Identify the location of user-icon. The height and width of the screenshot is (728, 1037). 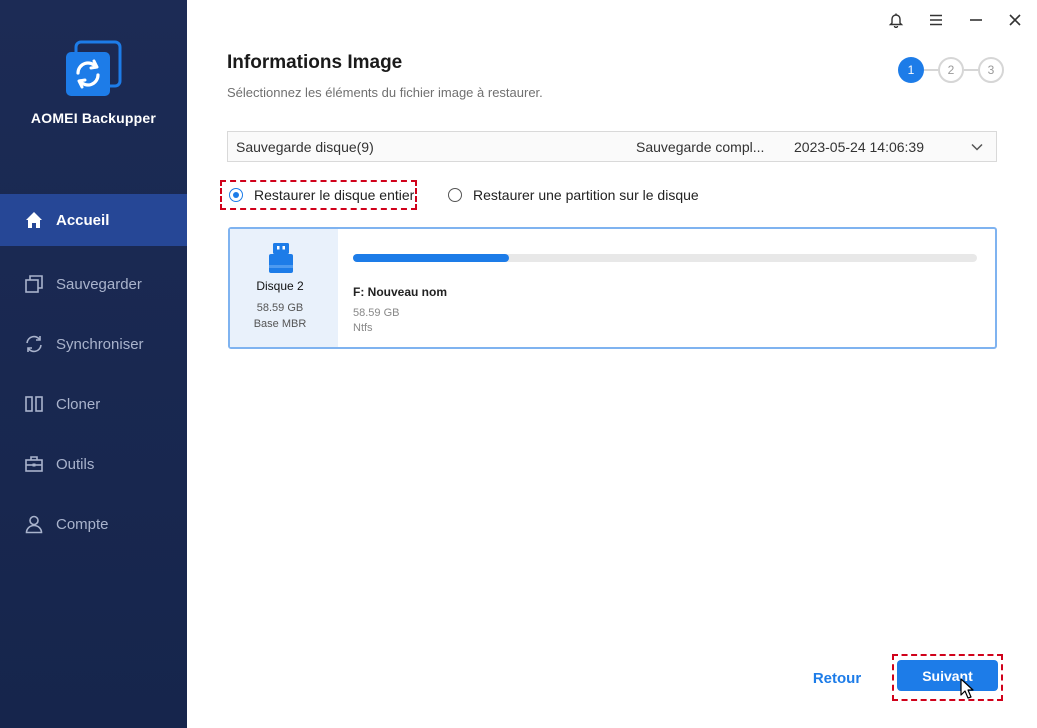
(34, 524).